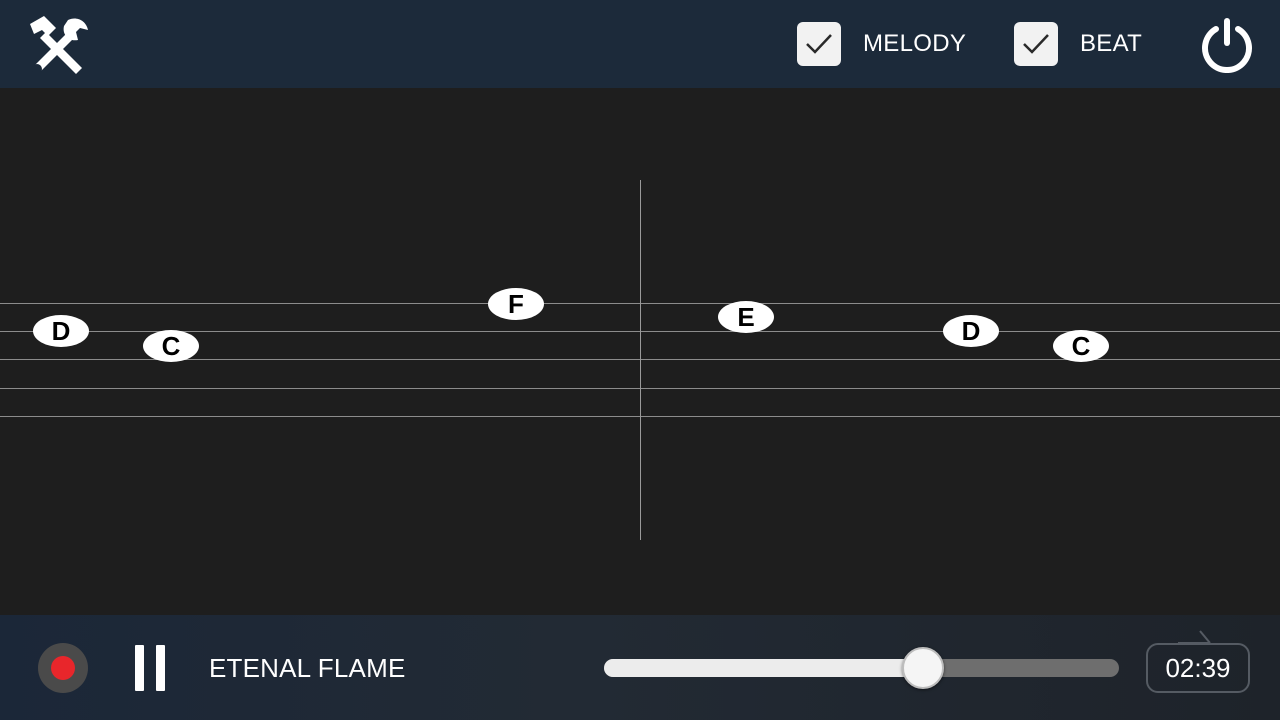 This screenshot has width=1280, height=720. I want to click on power-button, so click(1227, 45).